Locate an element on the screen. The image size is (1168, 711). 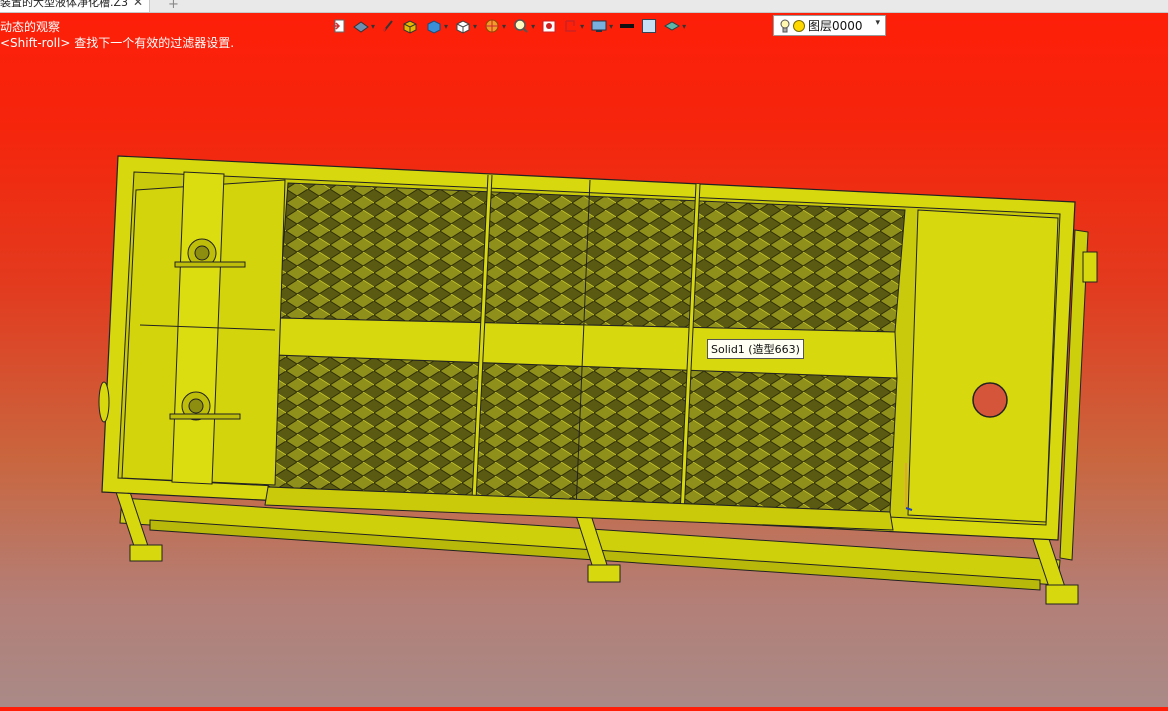
line-color-button is located at coordinates (627, 26).